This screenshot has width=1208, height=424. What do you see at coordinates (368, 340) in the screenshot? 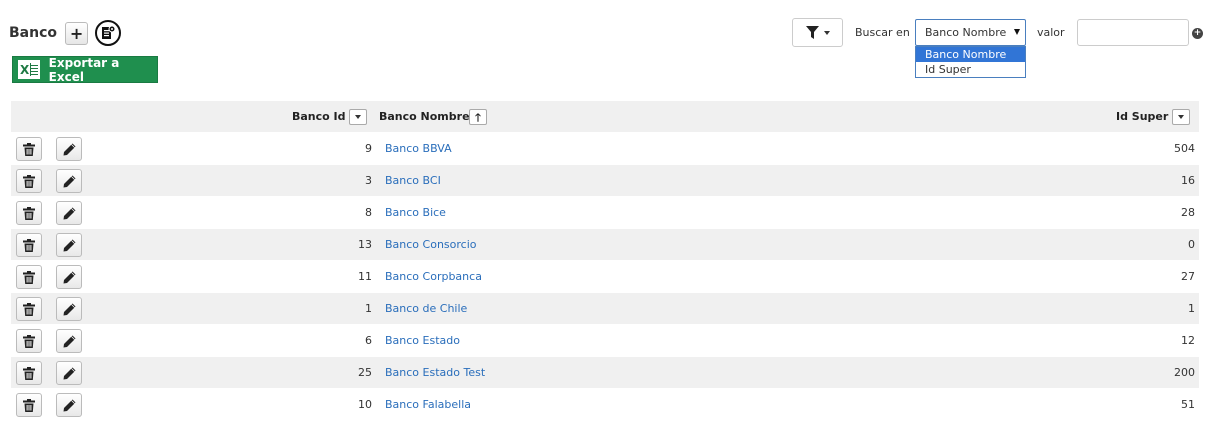
I see `banco-id-cell: 6` at bounding box center [368, 340].